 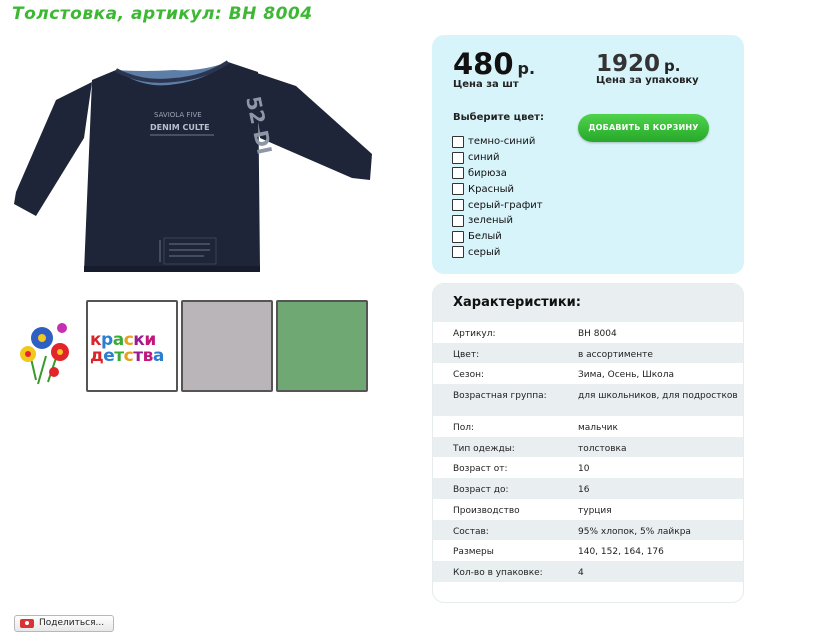 I want to click on color-option: синий, so click(x=497, y=158).